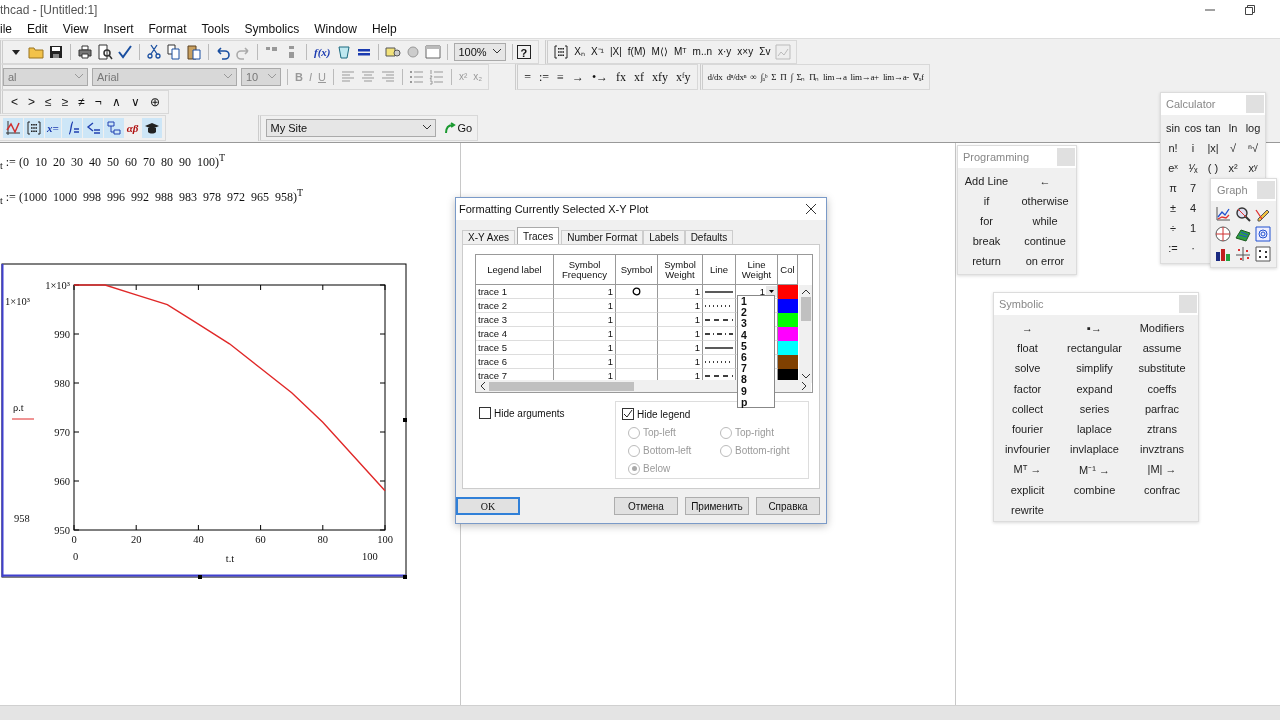 The height and width of the screenshot is (720, 1280). What do you see at coordinates (757, 402) in the screenshot?
I see `dropdown-option: p` at bounding box center [757, 402].